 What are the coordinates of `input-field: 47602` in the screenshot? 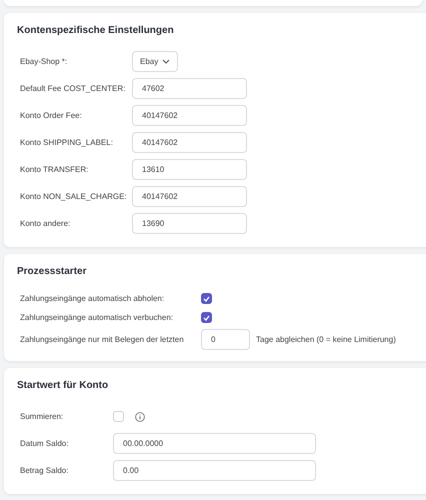 It's located at (189, 88).